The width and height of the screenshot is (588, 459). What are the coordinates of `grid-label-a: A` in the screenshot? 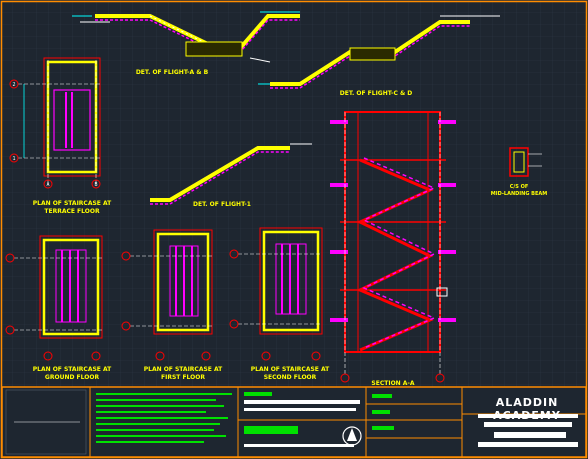 It's located at (47, 185).